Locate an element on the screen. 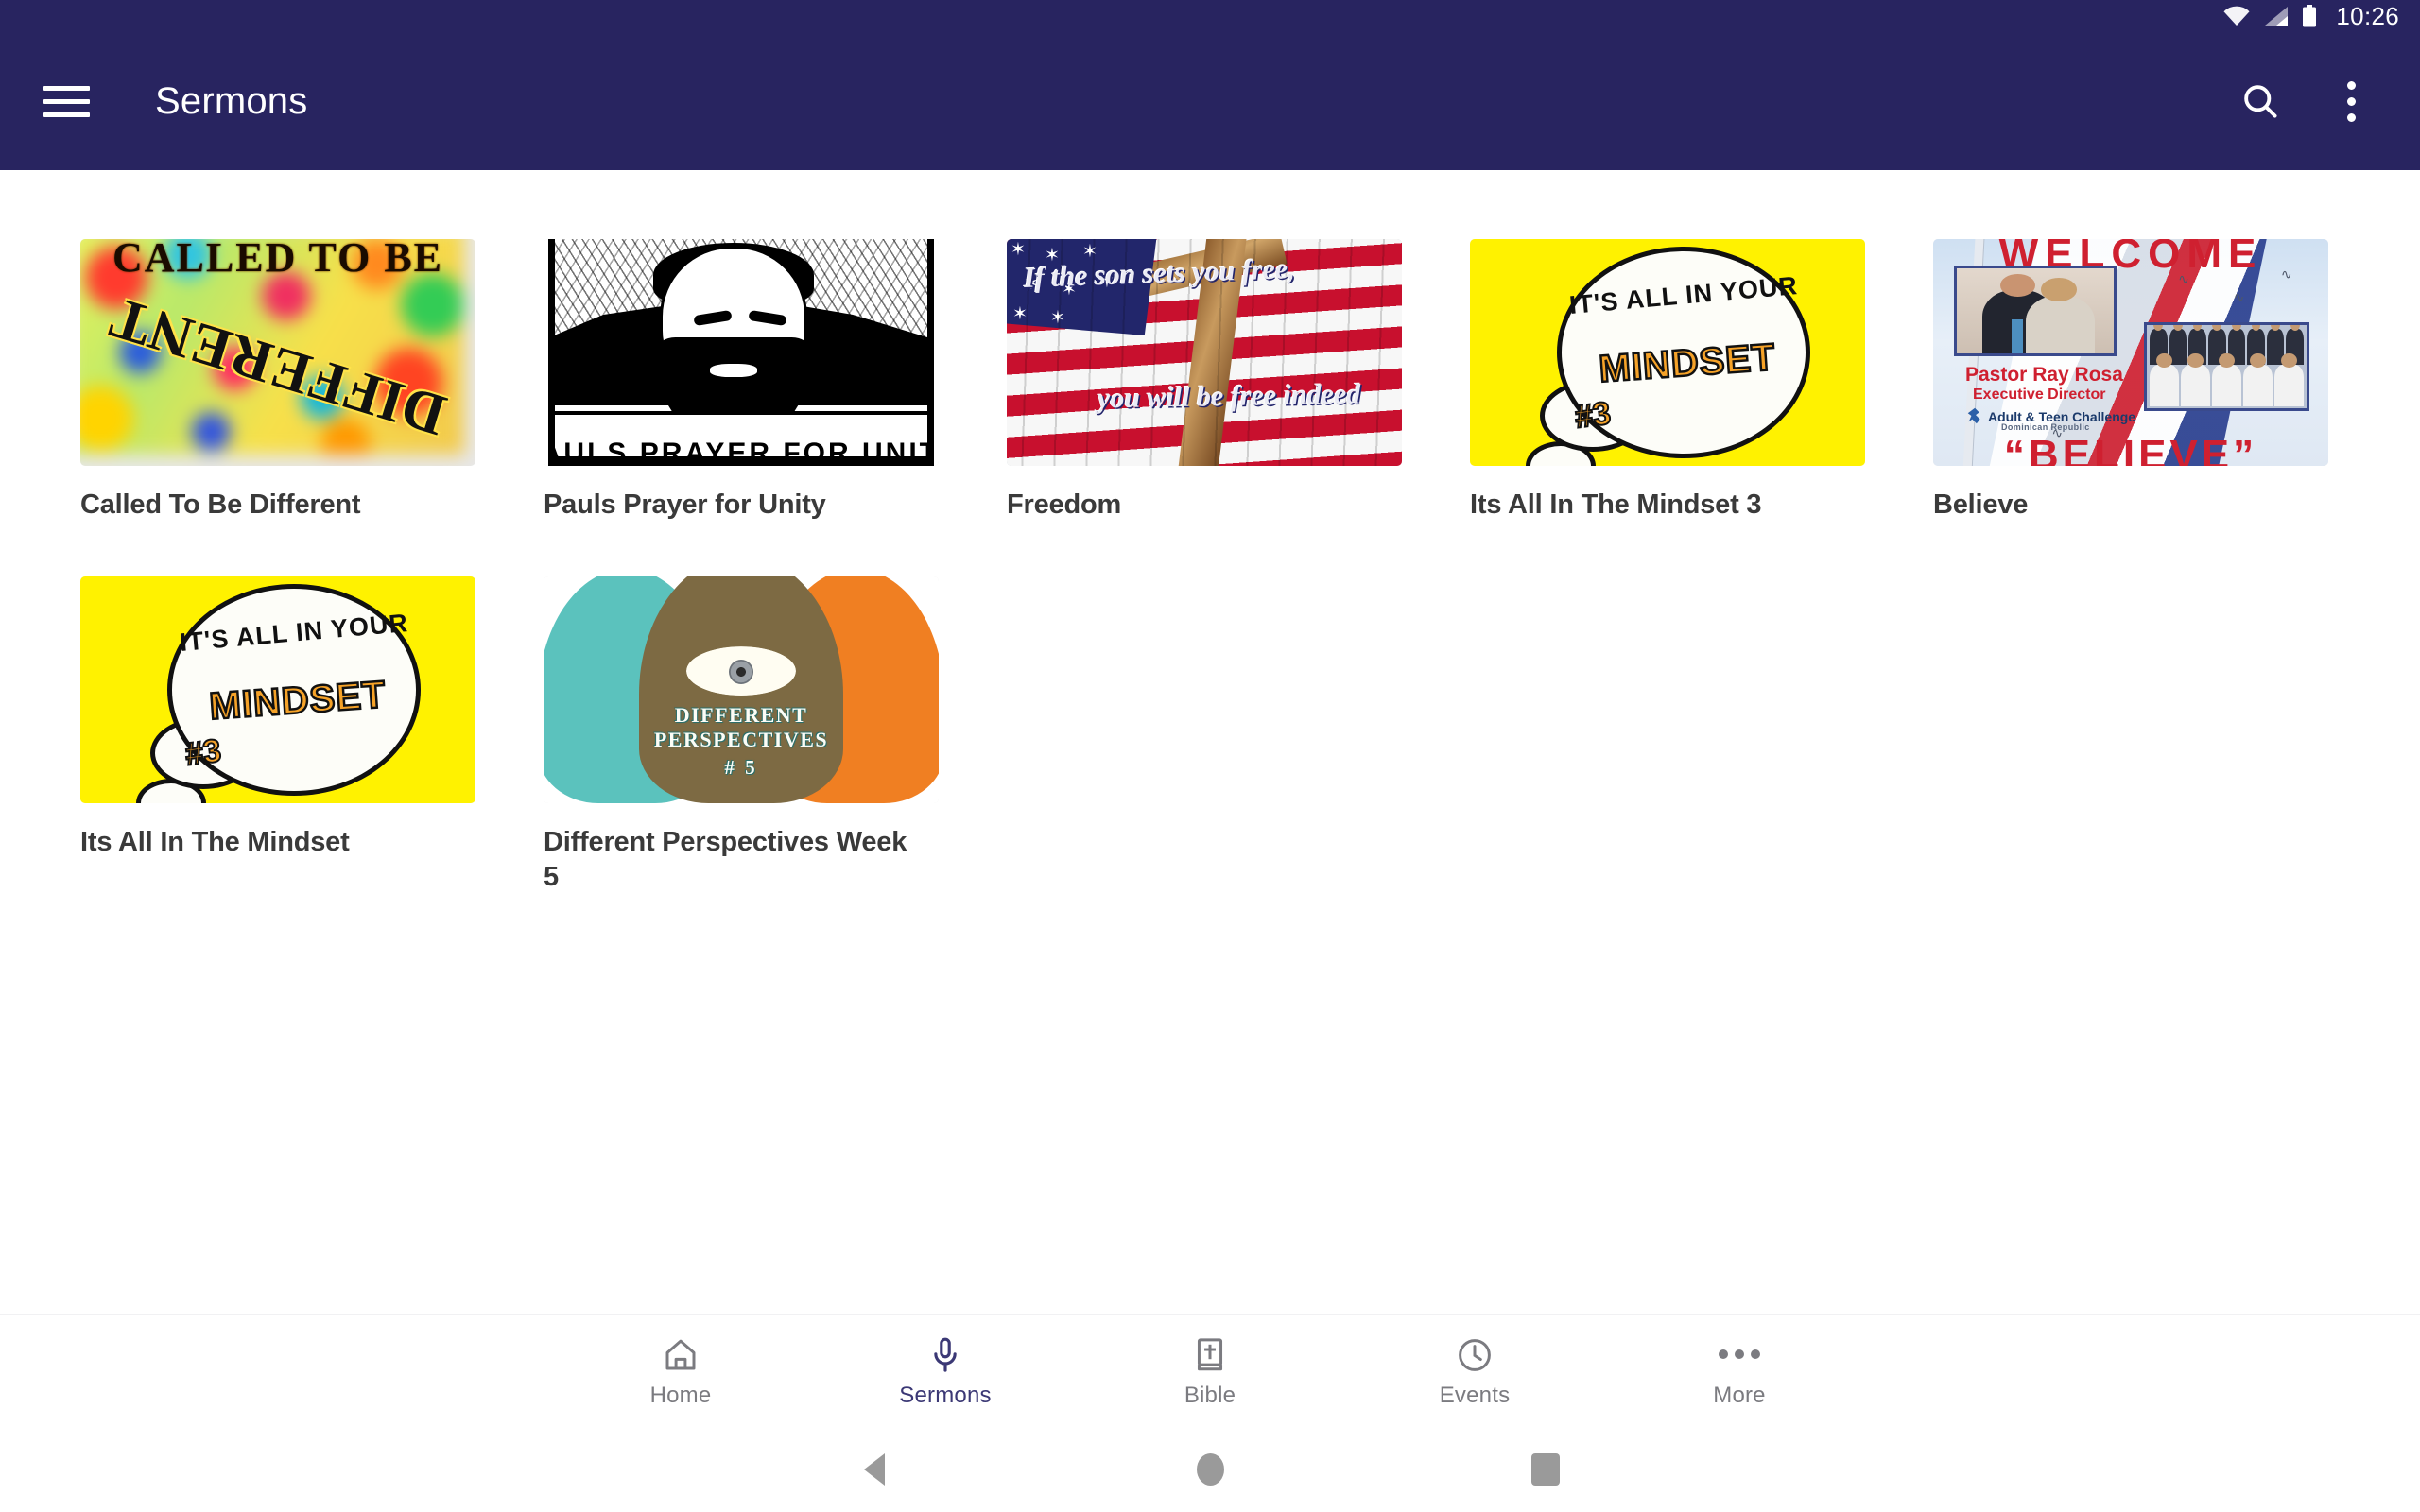  thumbnail-art-rainbow: CALLED TO BE DIFFERENT is located at coordinates (277, 352).